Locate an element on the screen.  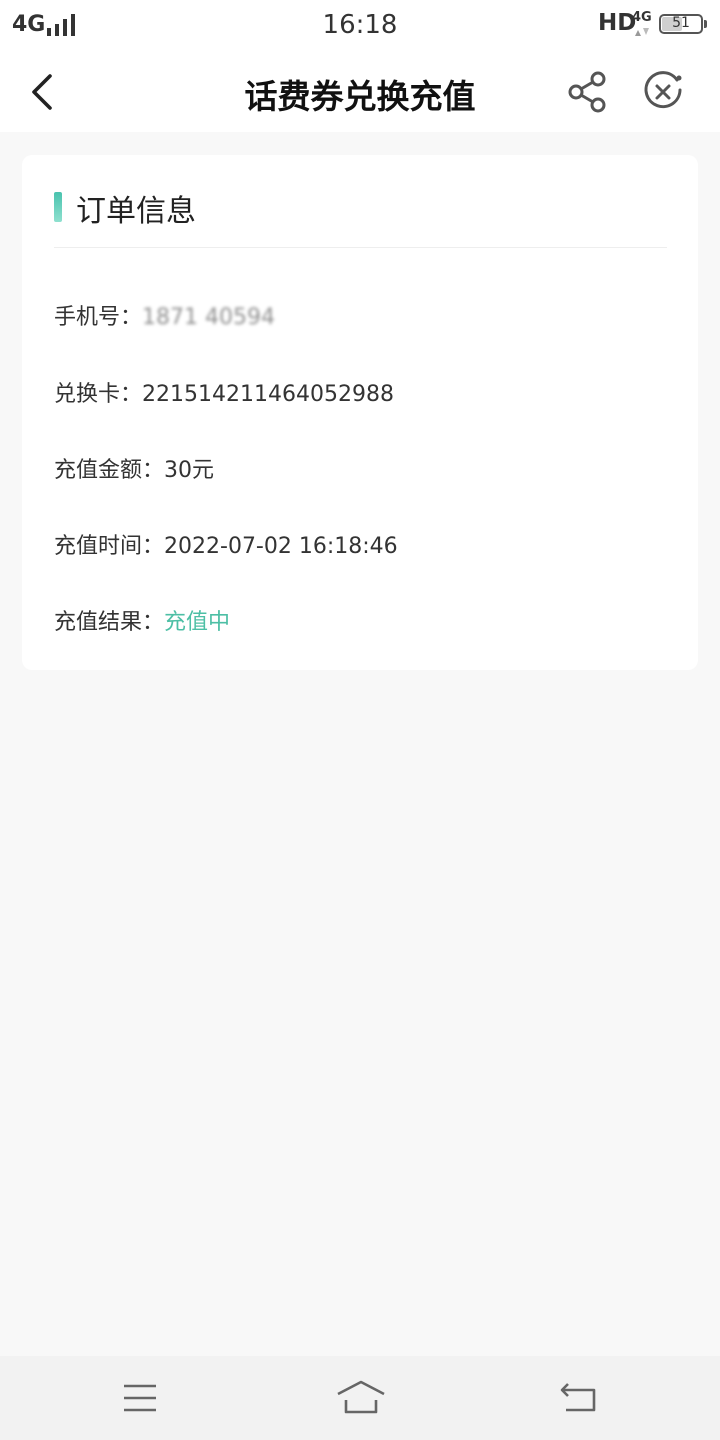
section-title: 订单信息 is located at coordinates (136, 211).